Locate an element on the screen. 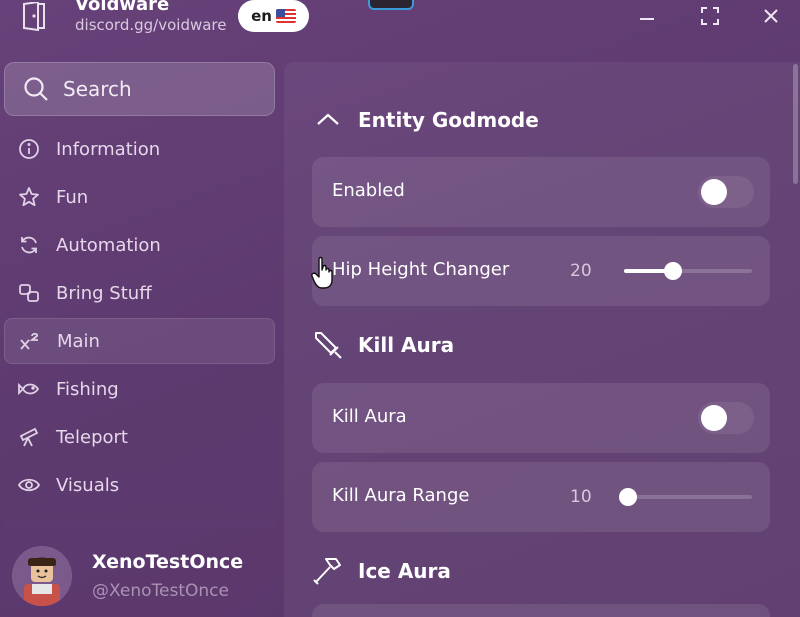 This screenshot has height=617, width=800. hand-cursor-icon is located at coordinates (322, 272).